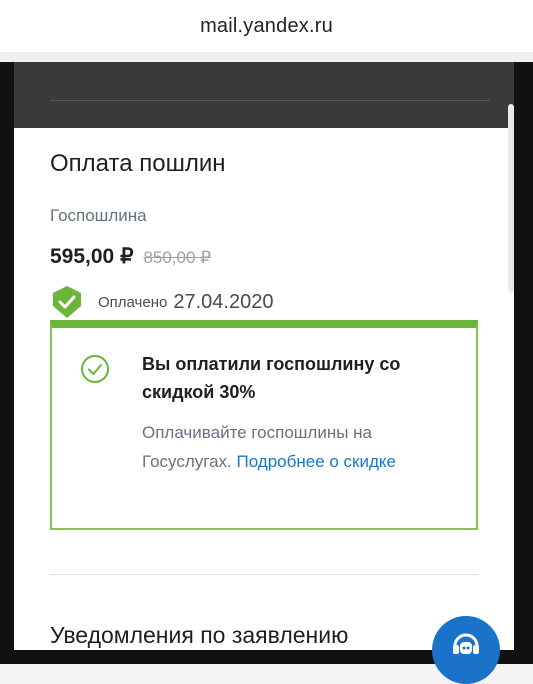 This screenshot has height=684, width=533. I want to click on price-old: 850,00 ₽, so click(177, 257).